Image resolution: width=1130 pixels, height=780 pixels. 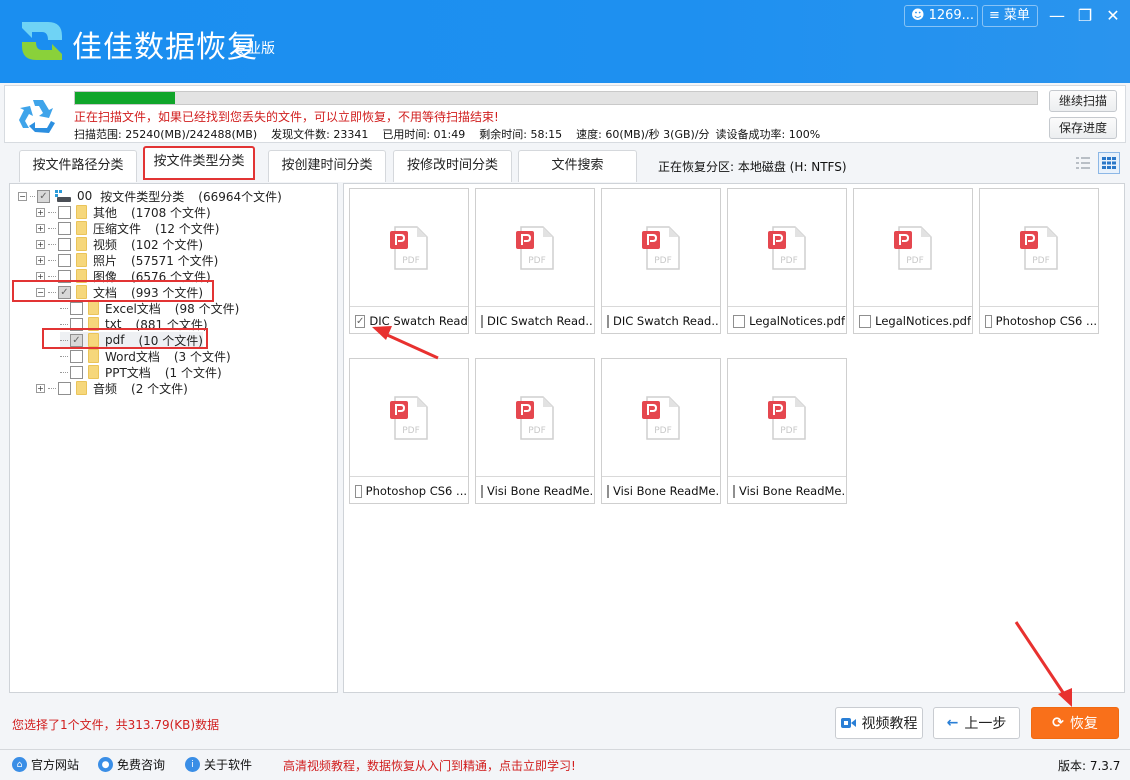 What do you see at coordinates (1083, 128) in the screenshot?
I see `save-progress-button: 保存进度` at bounding box center [1083, 128].